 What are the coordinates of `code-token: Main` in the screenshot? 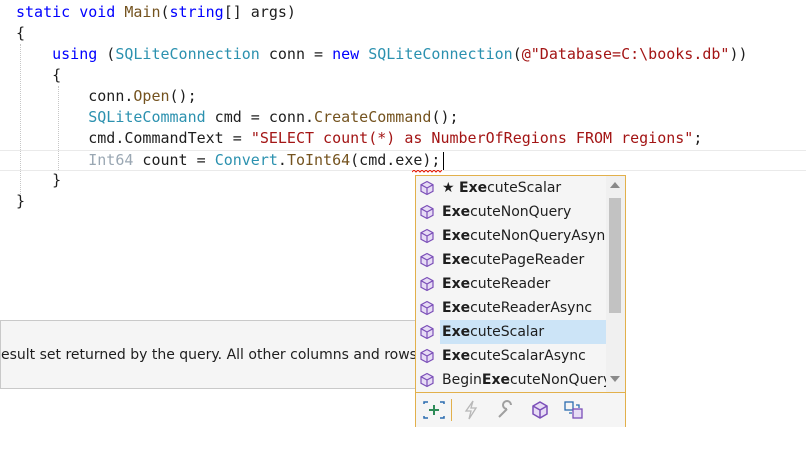 It's located at (142, 12).